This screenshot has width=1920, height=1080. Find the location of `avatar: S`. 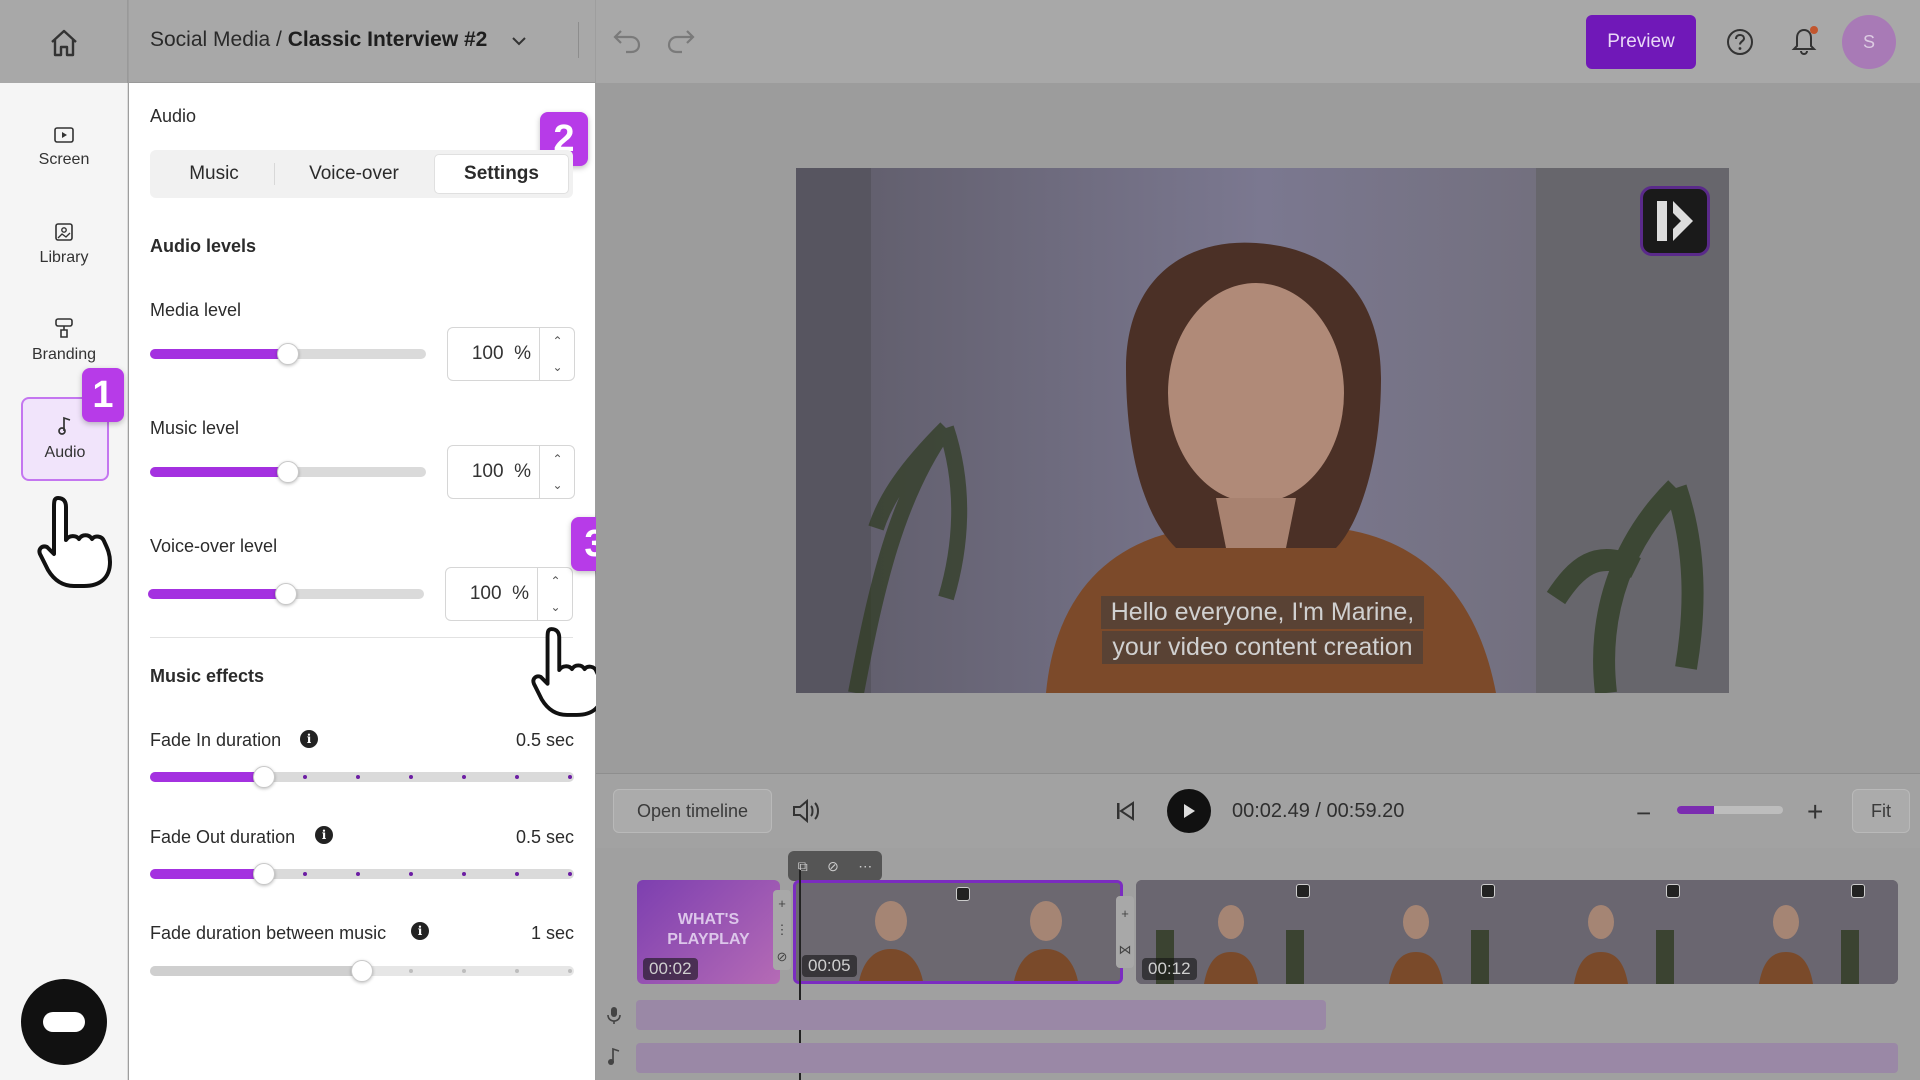

avatar: S is located at coordinates (1869, 42).